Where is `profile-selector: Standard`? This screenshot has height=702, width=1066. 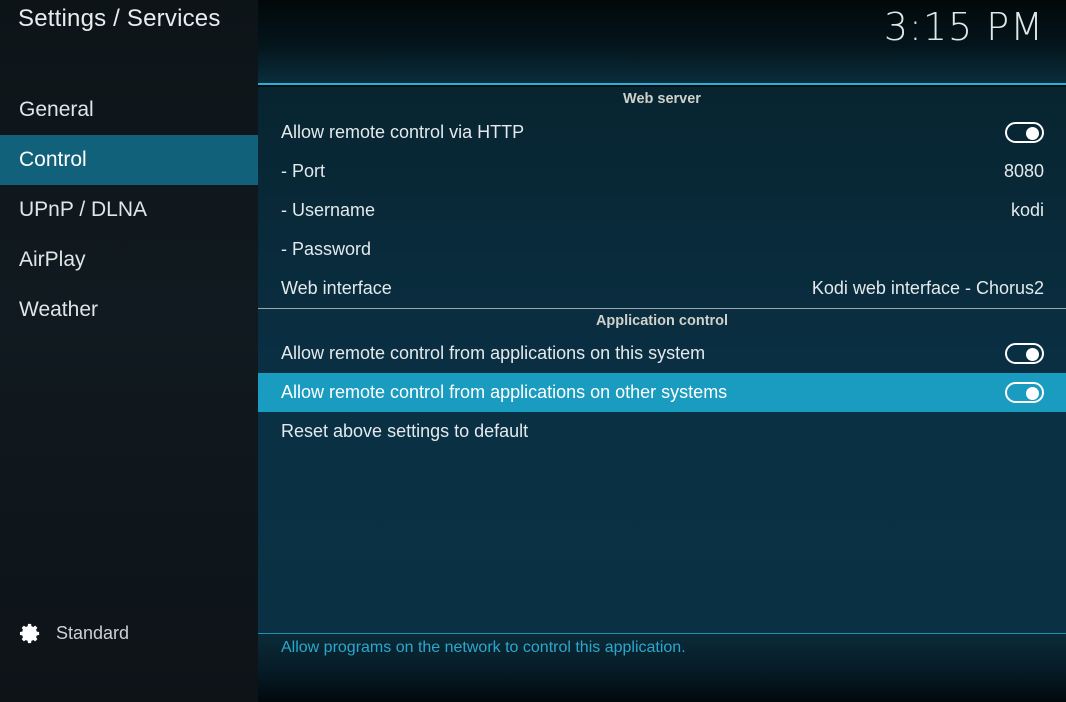 profile-selector: Standard is located at coordinates (74, 633).